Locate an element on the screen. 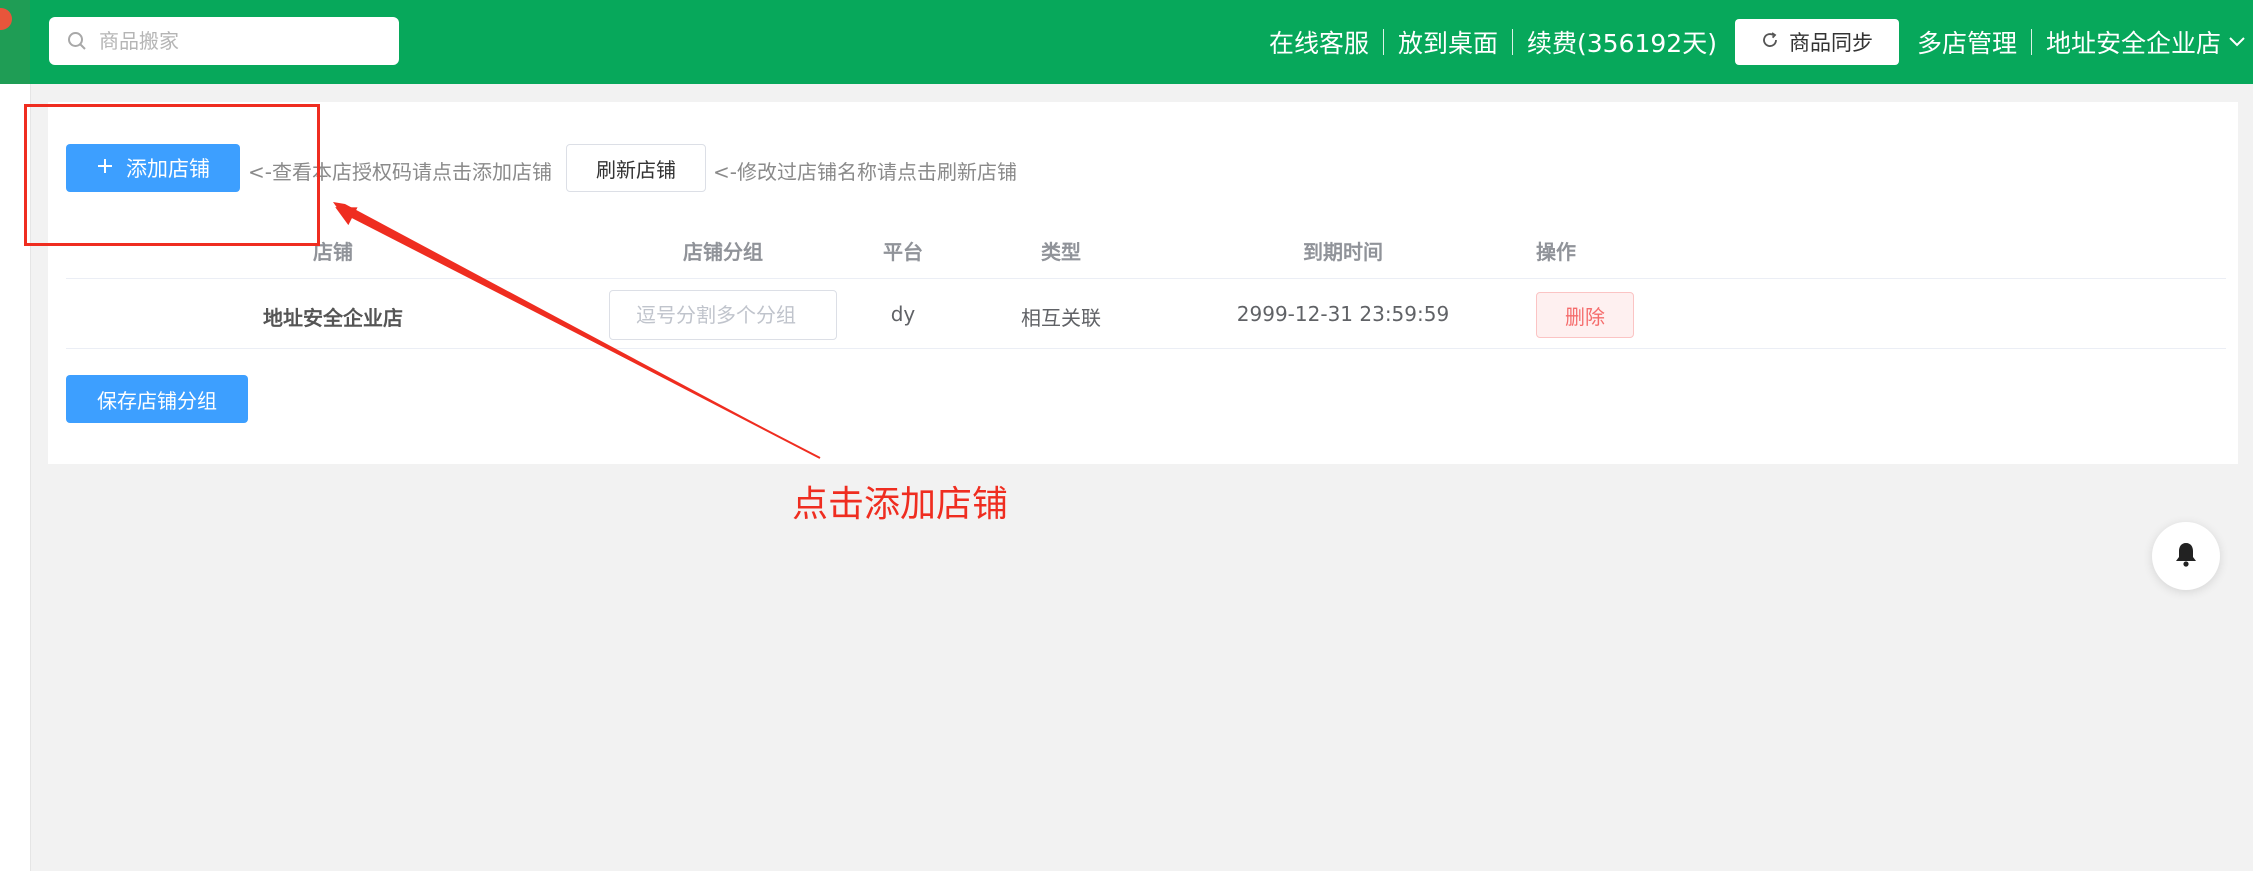 This screenshot has height=871, width=2253. top-header: 在线客服 放到桌面 续费(356192天) 商品同步 多店管理 地址安全企业店 is located at coordinates (1141, 42).